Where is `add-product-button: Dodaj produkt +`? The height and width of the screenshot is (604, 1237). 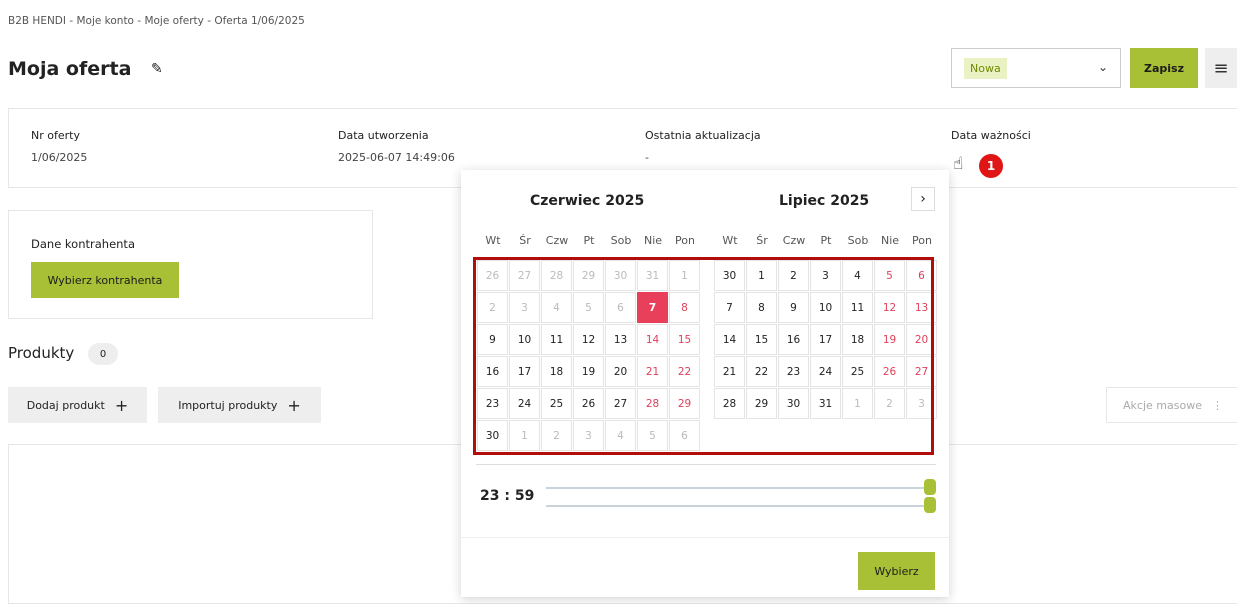
add-product-button: Dodaj produkt + is located at coordinates (77, 405).